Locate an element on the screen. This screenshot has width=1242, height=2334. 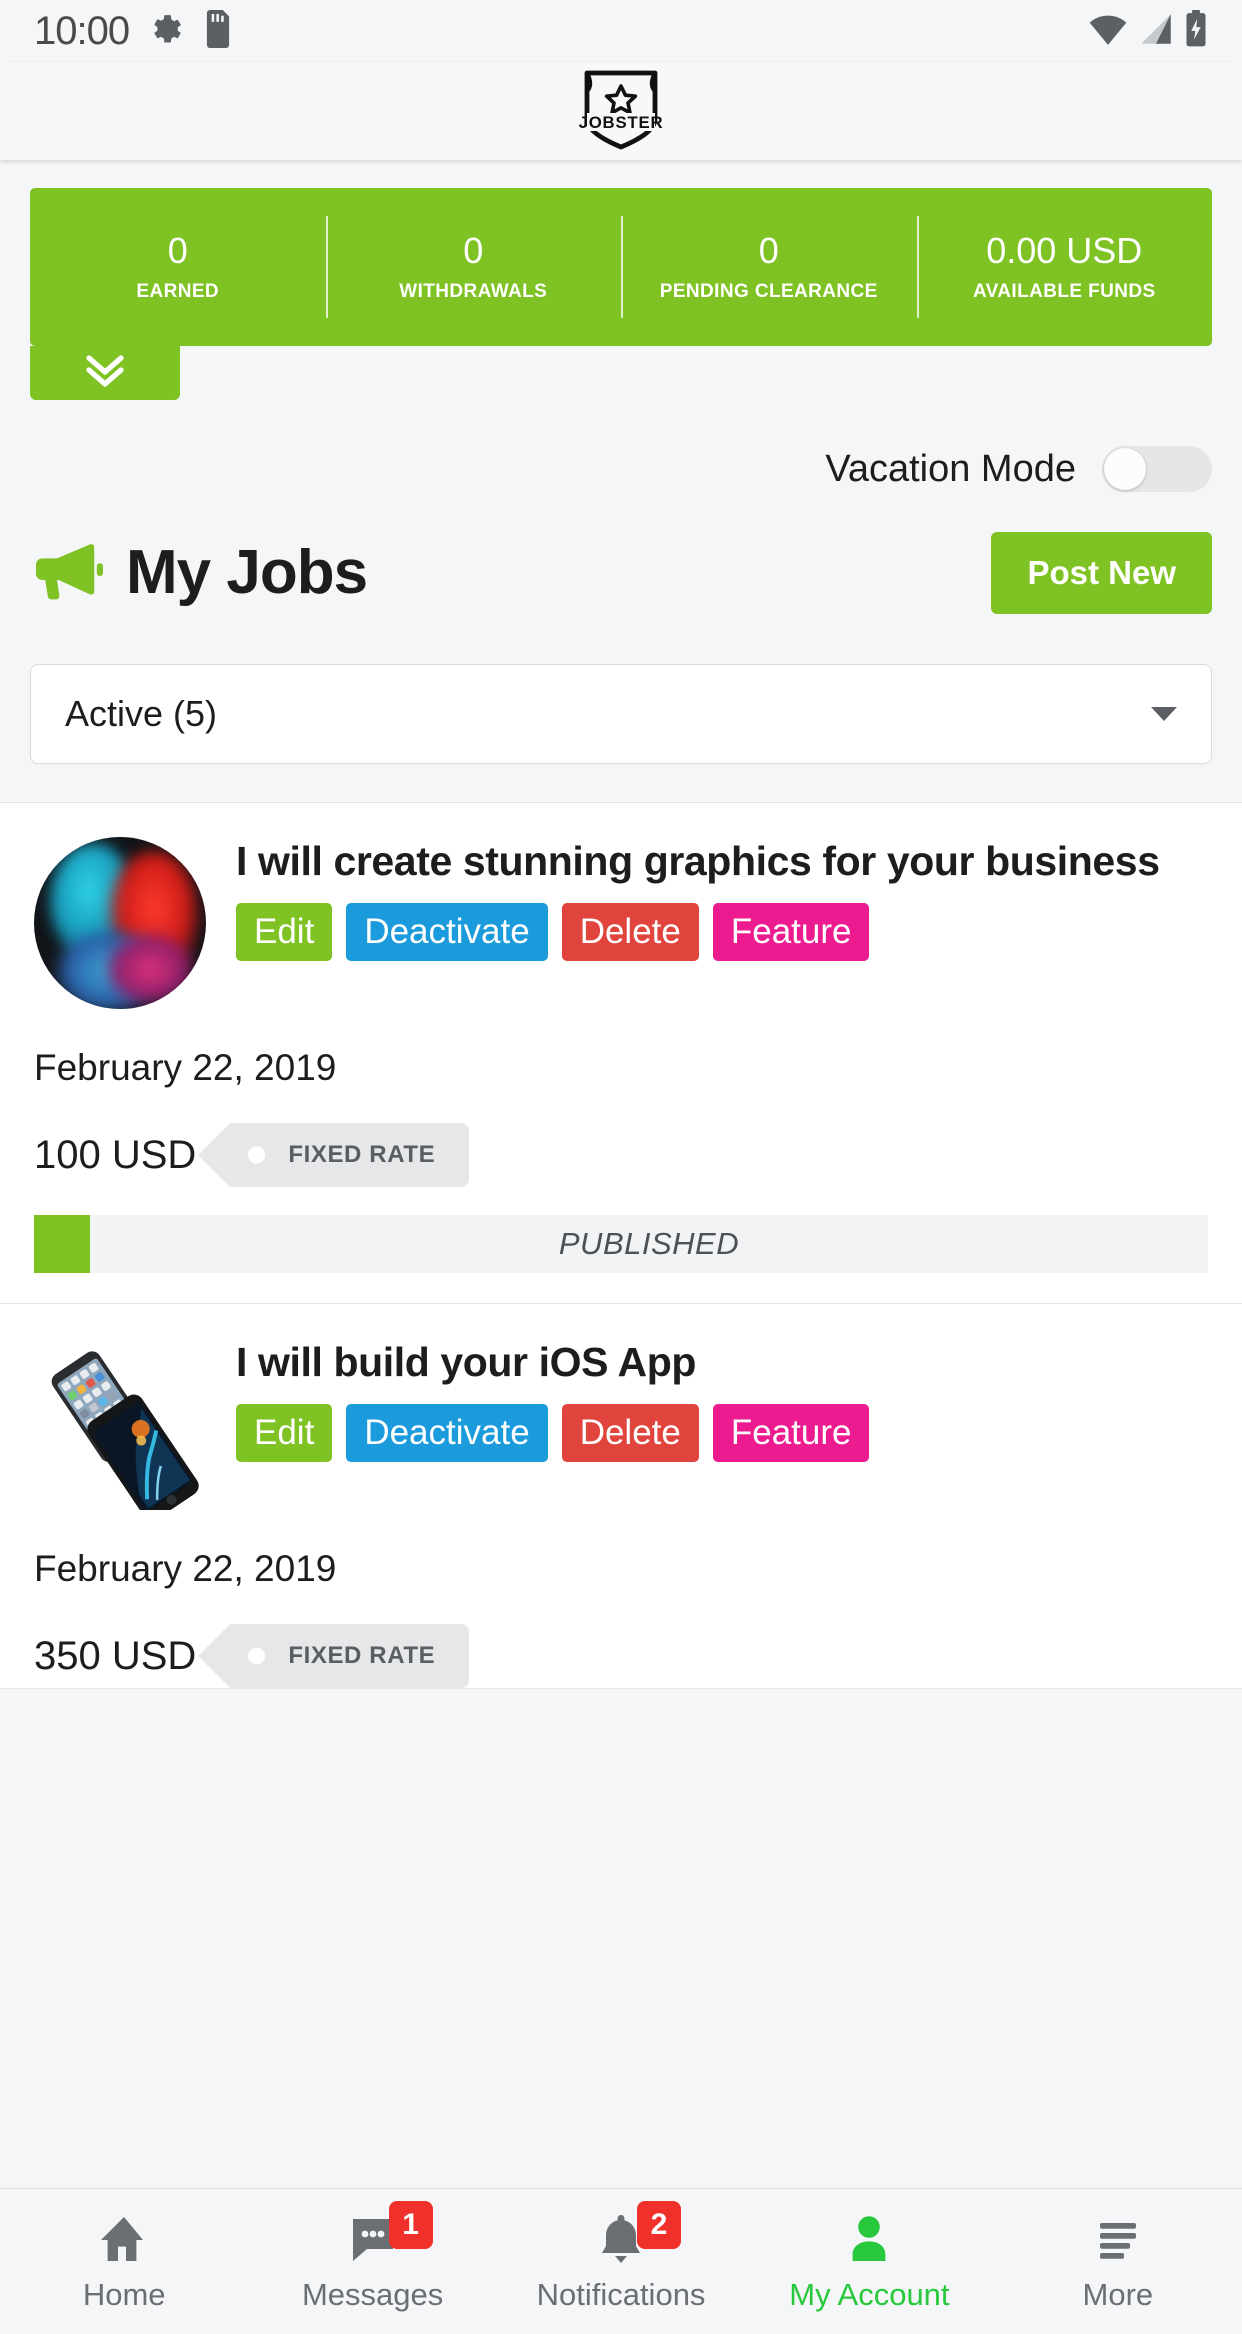
job-status-filter-value: Active (5) is located at coordinates (141, 713).